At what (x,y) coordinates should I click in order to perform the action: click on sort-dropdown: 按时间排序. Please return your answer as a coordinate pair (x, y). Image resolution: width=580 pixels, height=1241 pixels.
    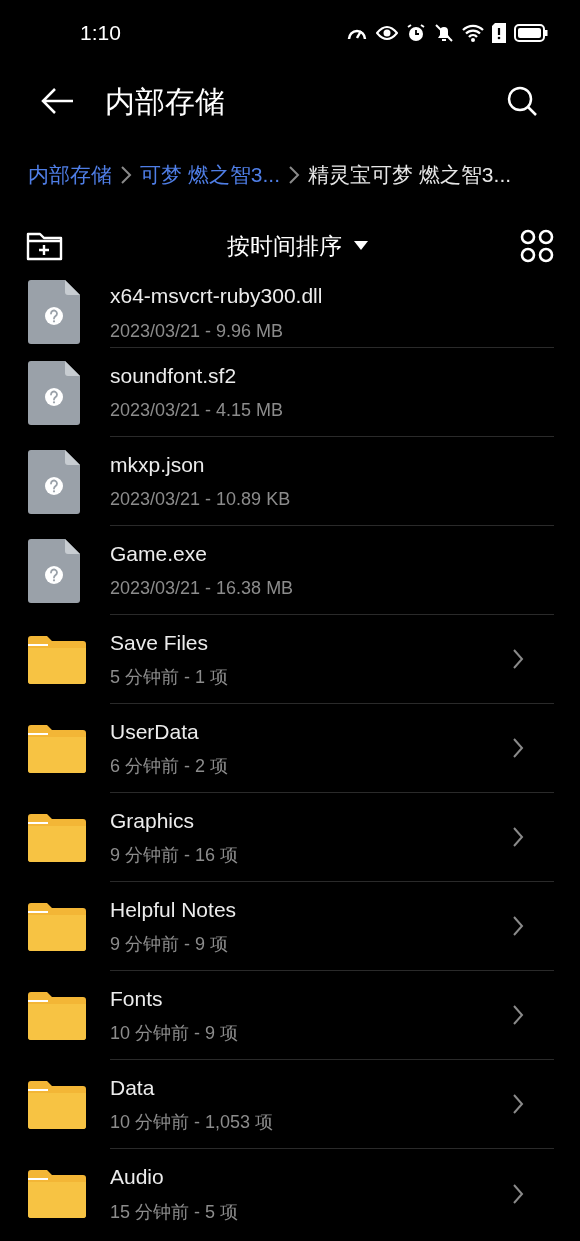
    Looking at the image, I should click on (297, 246).